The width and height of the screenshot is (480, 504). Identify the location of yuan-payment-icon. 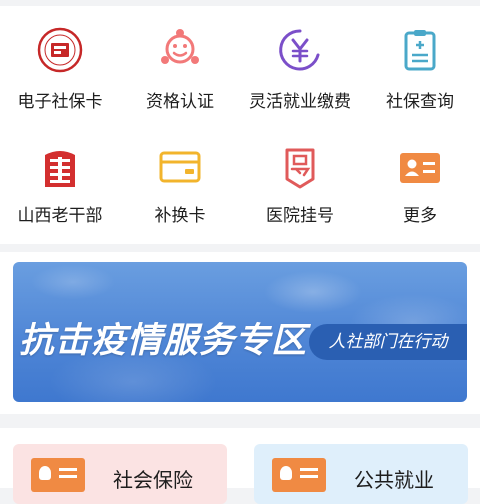
(300, 50).